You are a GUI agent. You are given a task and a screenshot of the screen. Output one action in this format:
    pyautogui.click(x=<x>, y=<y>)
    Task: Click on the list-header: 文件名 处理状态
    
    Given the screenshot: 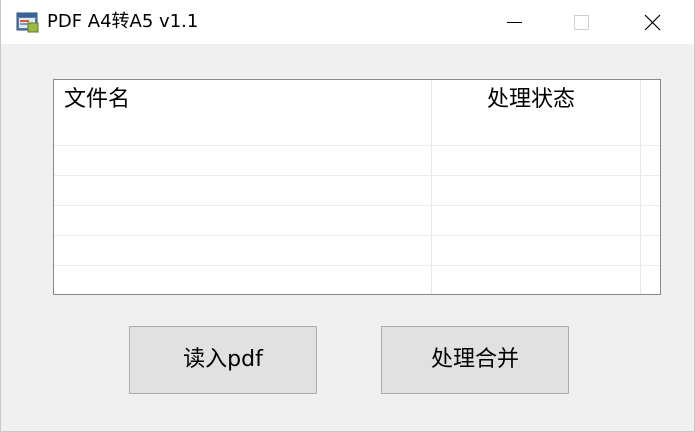 What is the action you would take?
    pyautogui.click(x=357, y=100)
    